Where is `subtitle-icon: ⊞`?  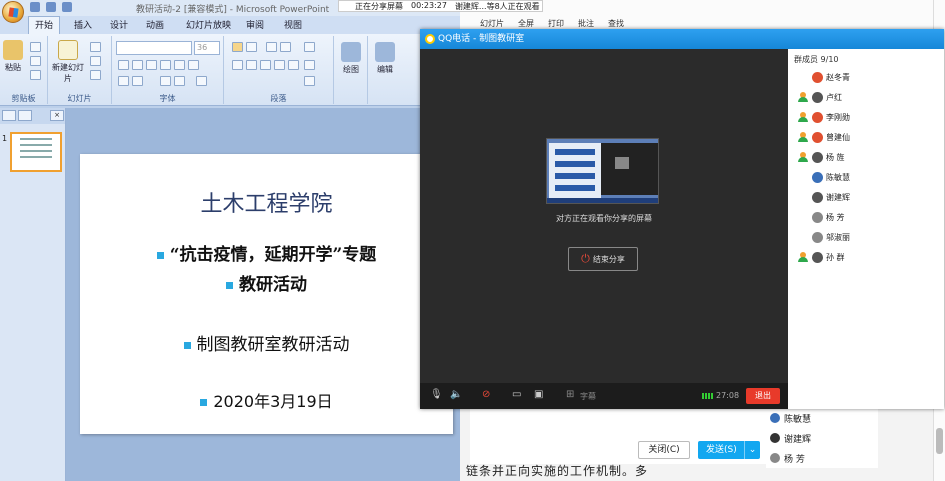
subtitle-icon: ⊞ is located at coordinates (570, 394).